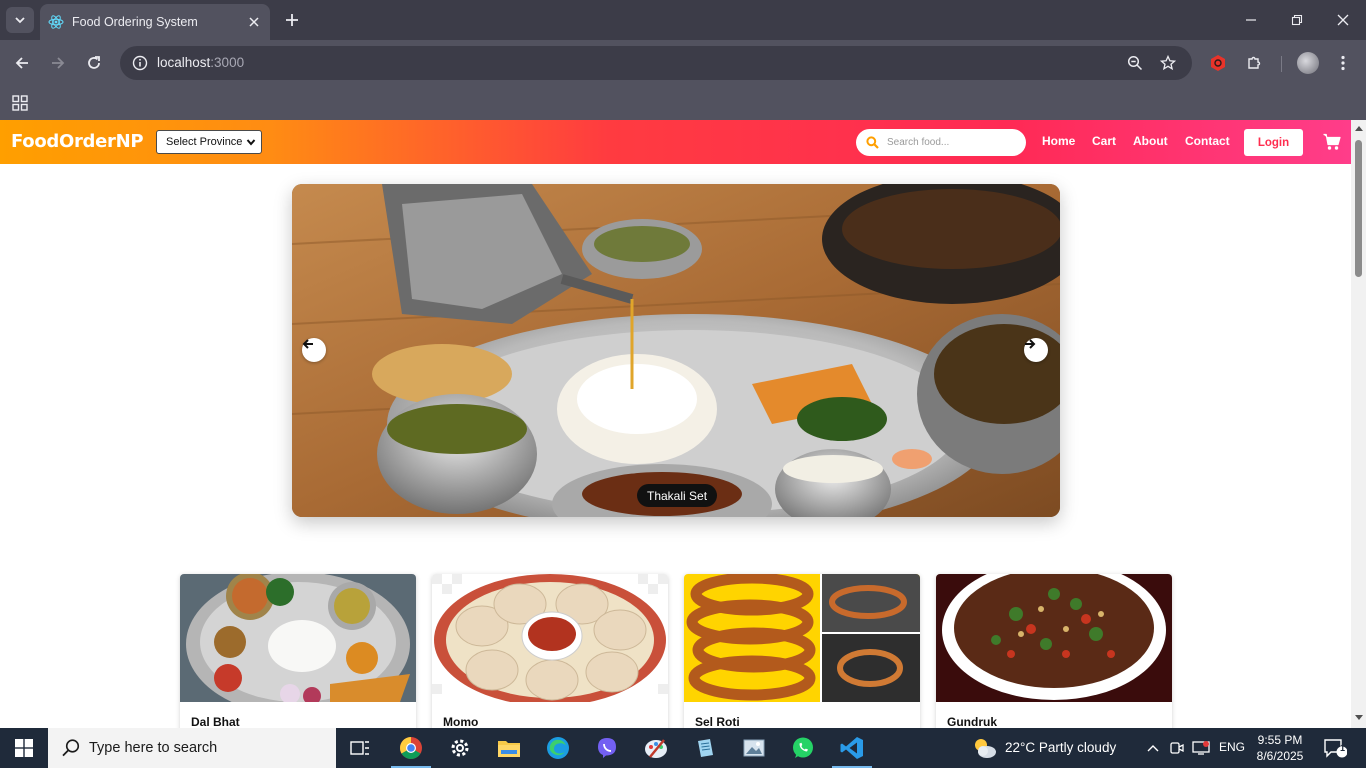  What do you see at coordinates (558, 748) in the screenshot?
I see `edge-icon` at bounding box center [558, 748].